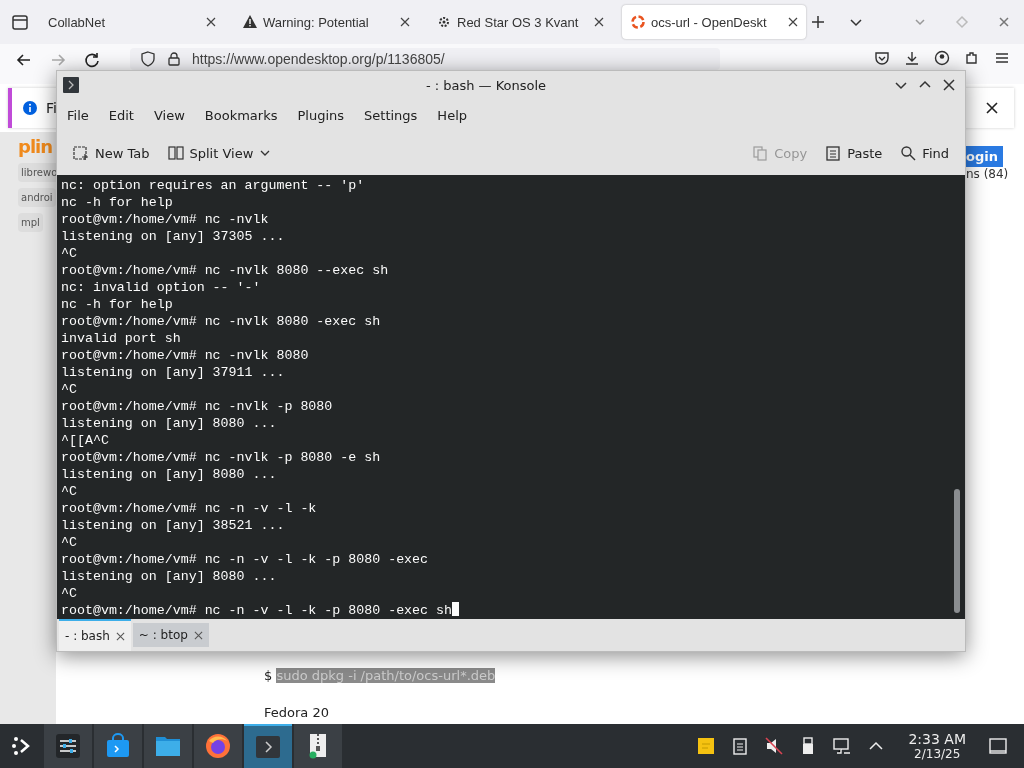 This screenshot has width=1024, height=768. Describe the element at coordinates (37, 172) in the screenshot. I see `tag-chip: librewo` at that location.